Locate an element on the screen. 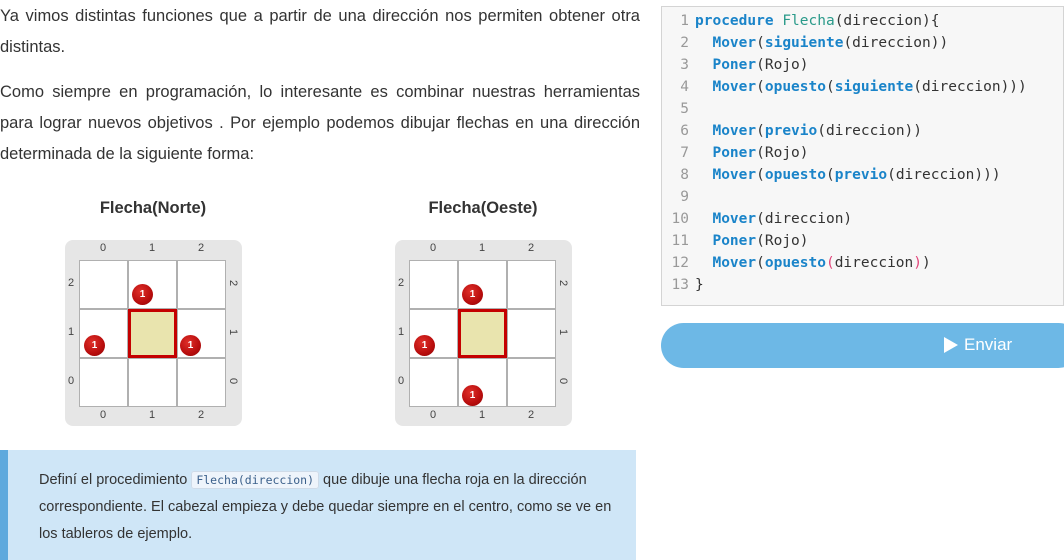 This screenshot has width=1064, height=560. send-label: Enviar is located at coordinates (988, 344).